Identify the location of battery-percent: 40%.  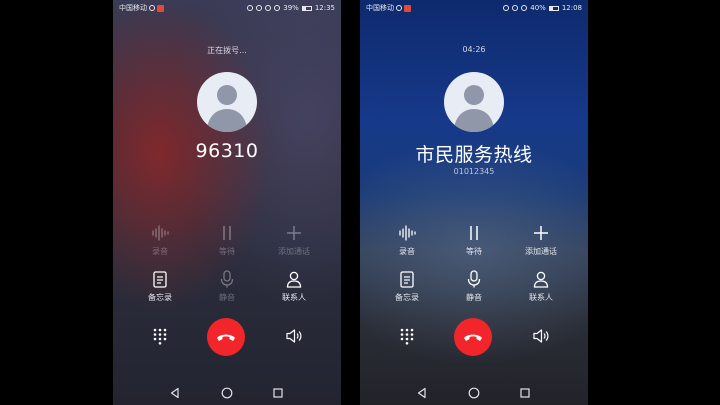
(538, 8).